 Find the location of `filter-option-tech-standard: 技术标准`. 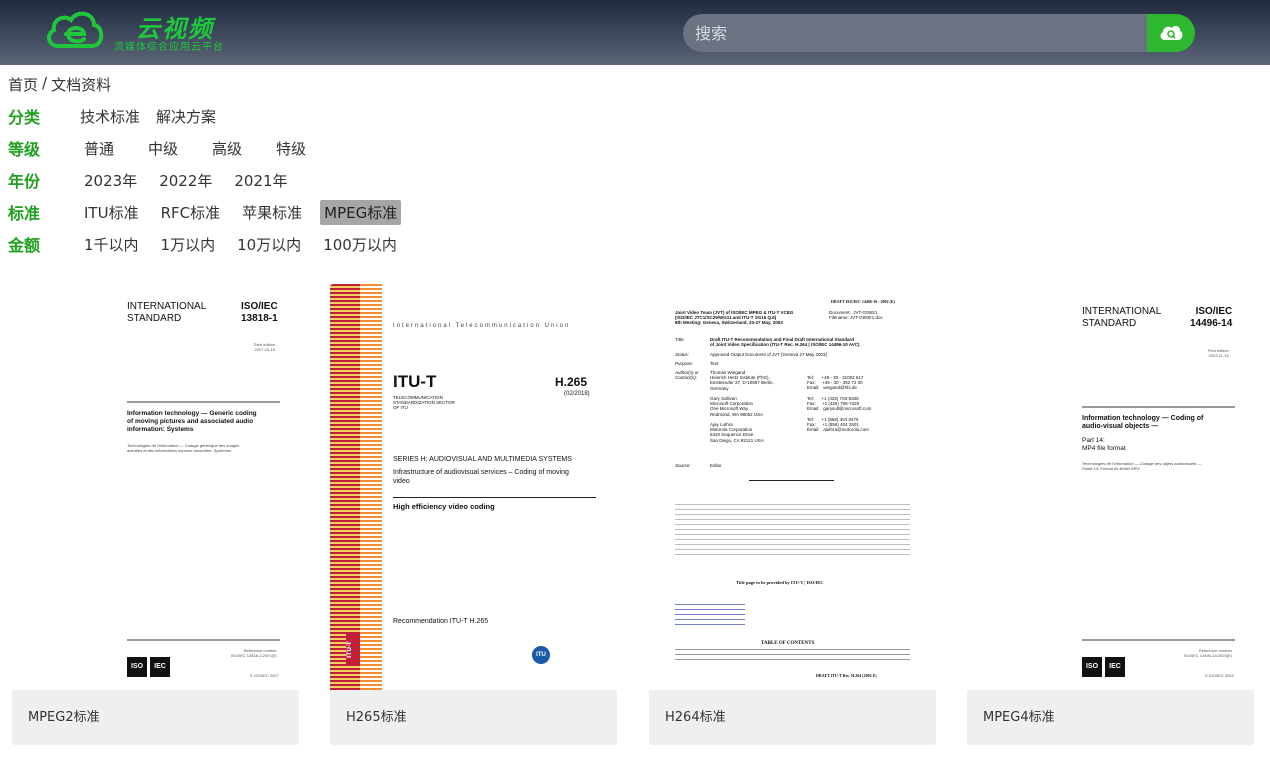

filter-option-tech-standard: 技术标准 is located at coordinates (110, 116).